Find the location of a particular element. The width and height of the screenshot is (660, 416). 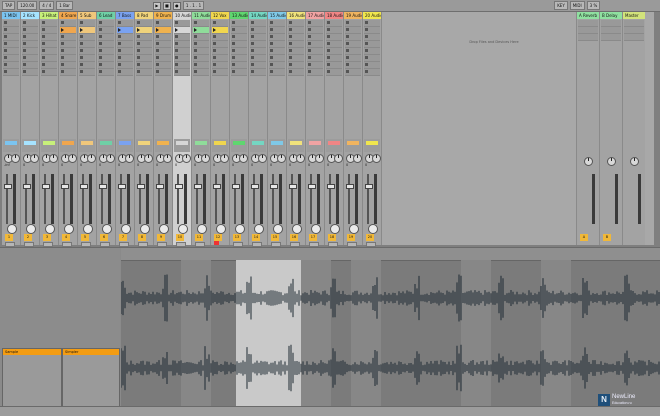

track-activator-button: A is located at coordinates (584, 237).